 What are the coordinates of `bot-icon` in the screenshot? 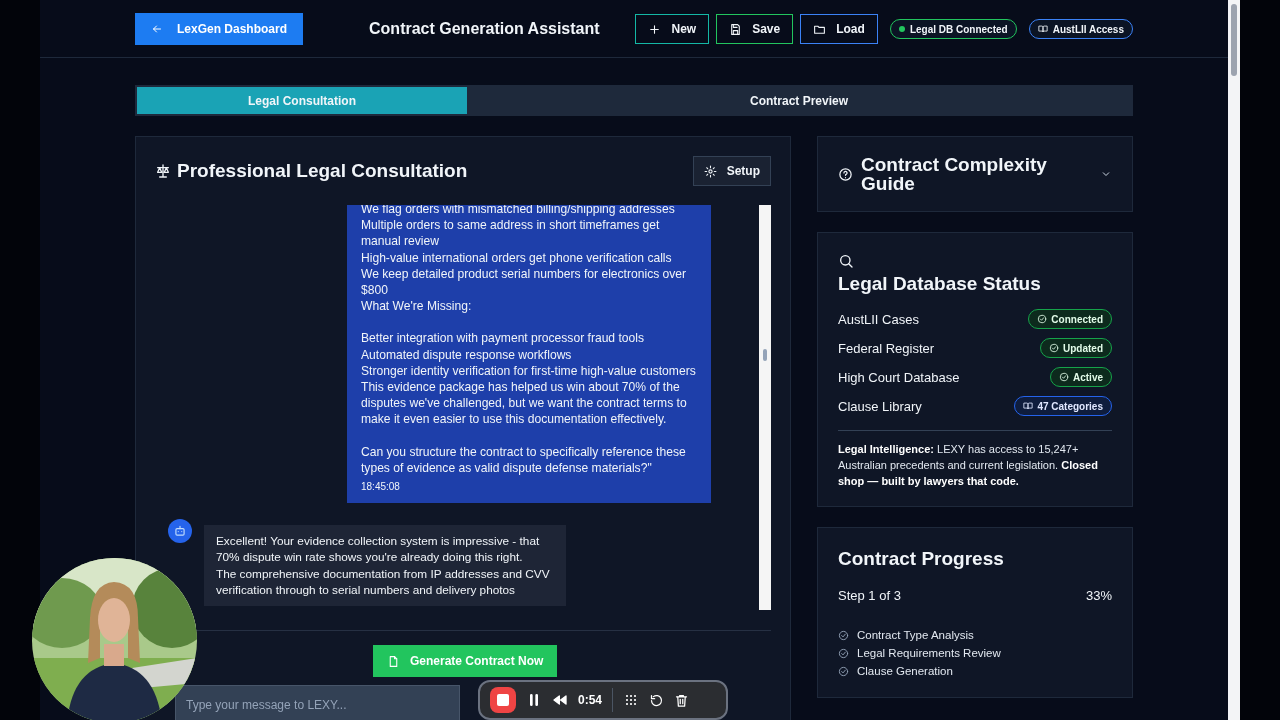 It's located at (180, 531).